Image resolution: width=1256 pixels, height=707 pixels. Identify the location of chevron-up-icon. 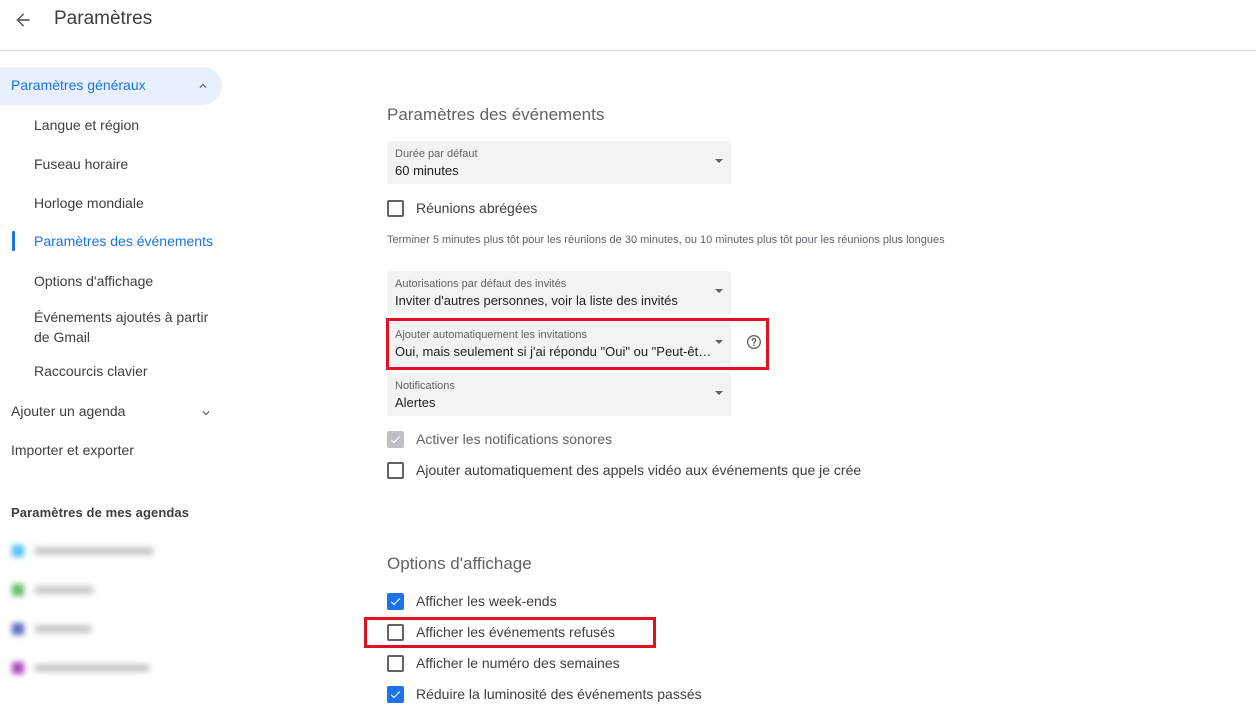
(203, 85).